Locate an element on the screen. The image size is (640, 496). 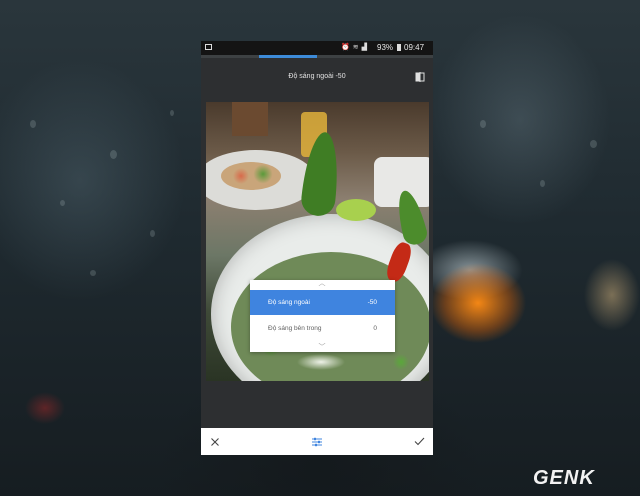
battery-icon is located at coordinates (399, 47).